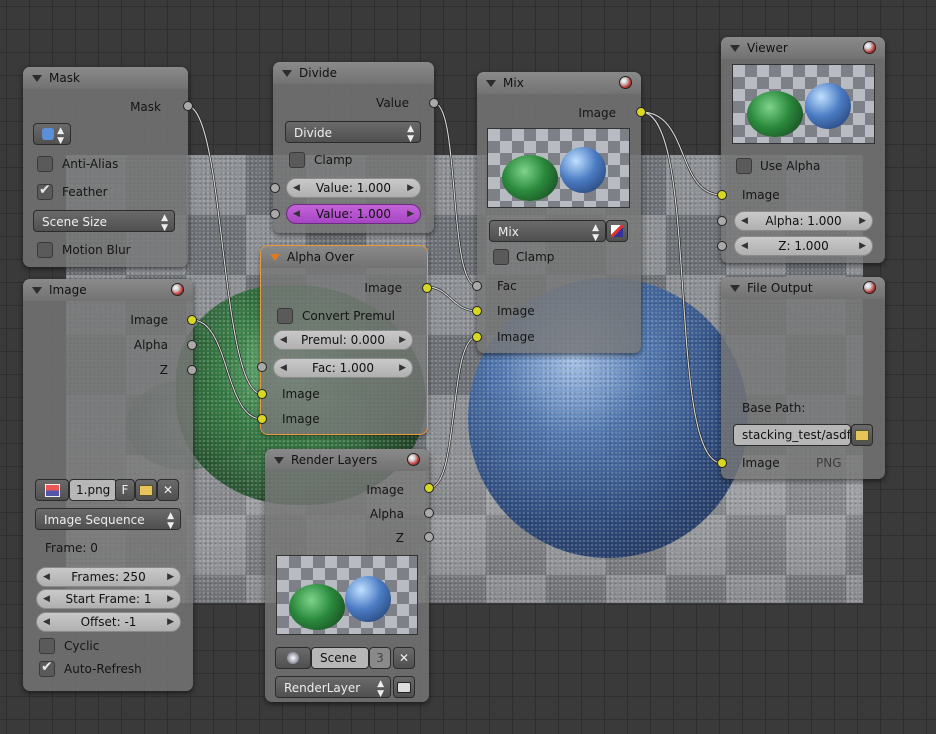 The image size is (936, 734). What do you see at coordinates (547, 231) in the screenshot?
I see `blend-mode-select: Mix ▲ ▼` at bounding box center [547, 231].